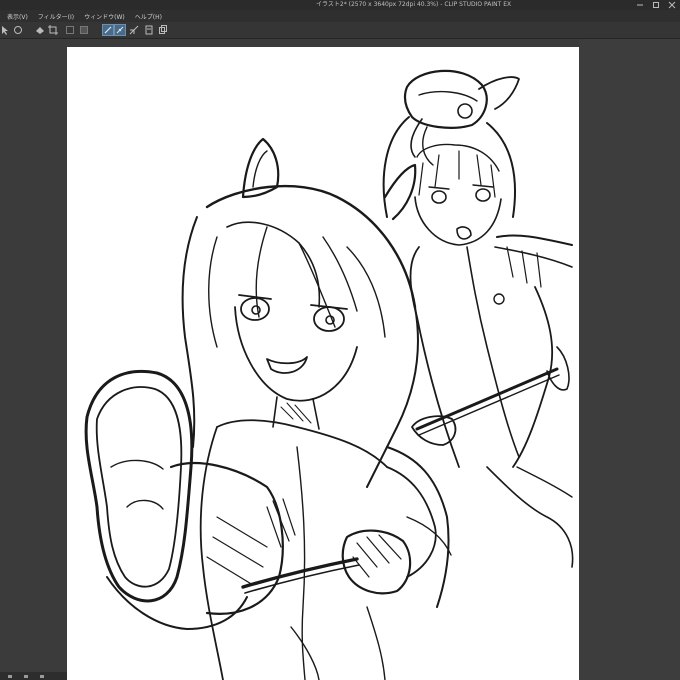  Describe the element at coordinates (134, 30) in the screenshot. I see `snap-icon` at that location.